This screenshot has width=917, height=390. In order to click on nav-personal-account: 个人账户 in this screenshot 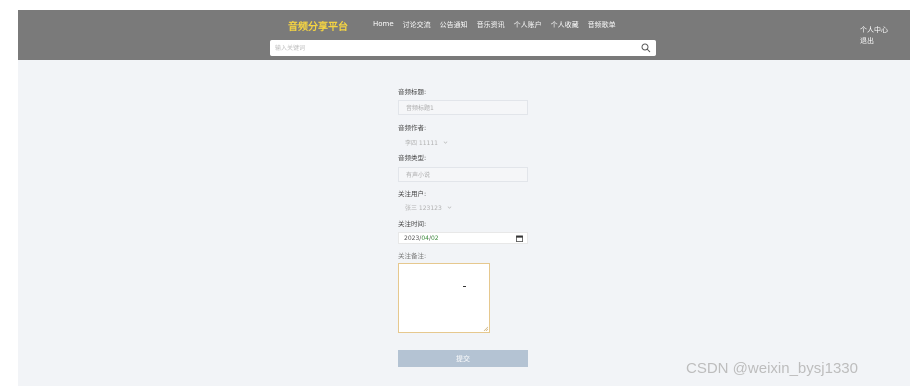, I will do `click(528, 25)`.